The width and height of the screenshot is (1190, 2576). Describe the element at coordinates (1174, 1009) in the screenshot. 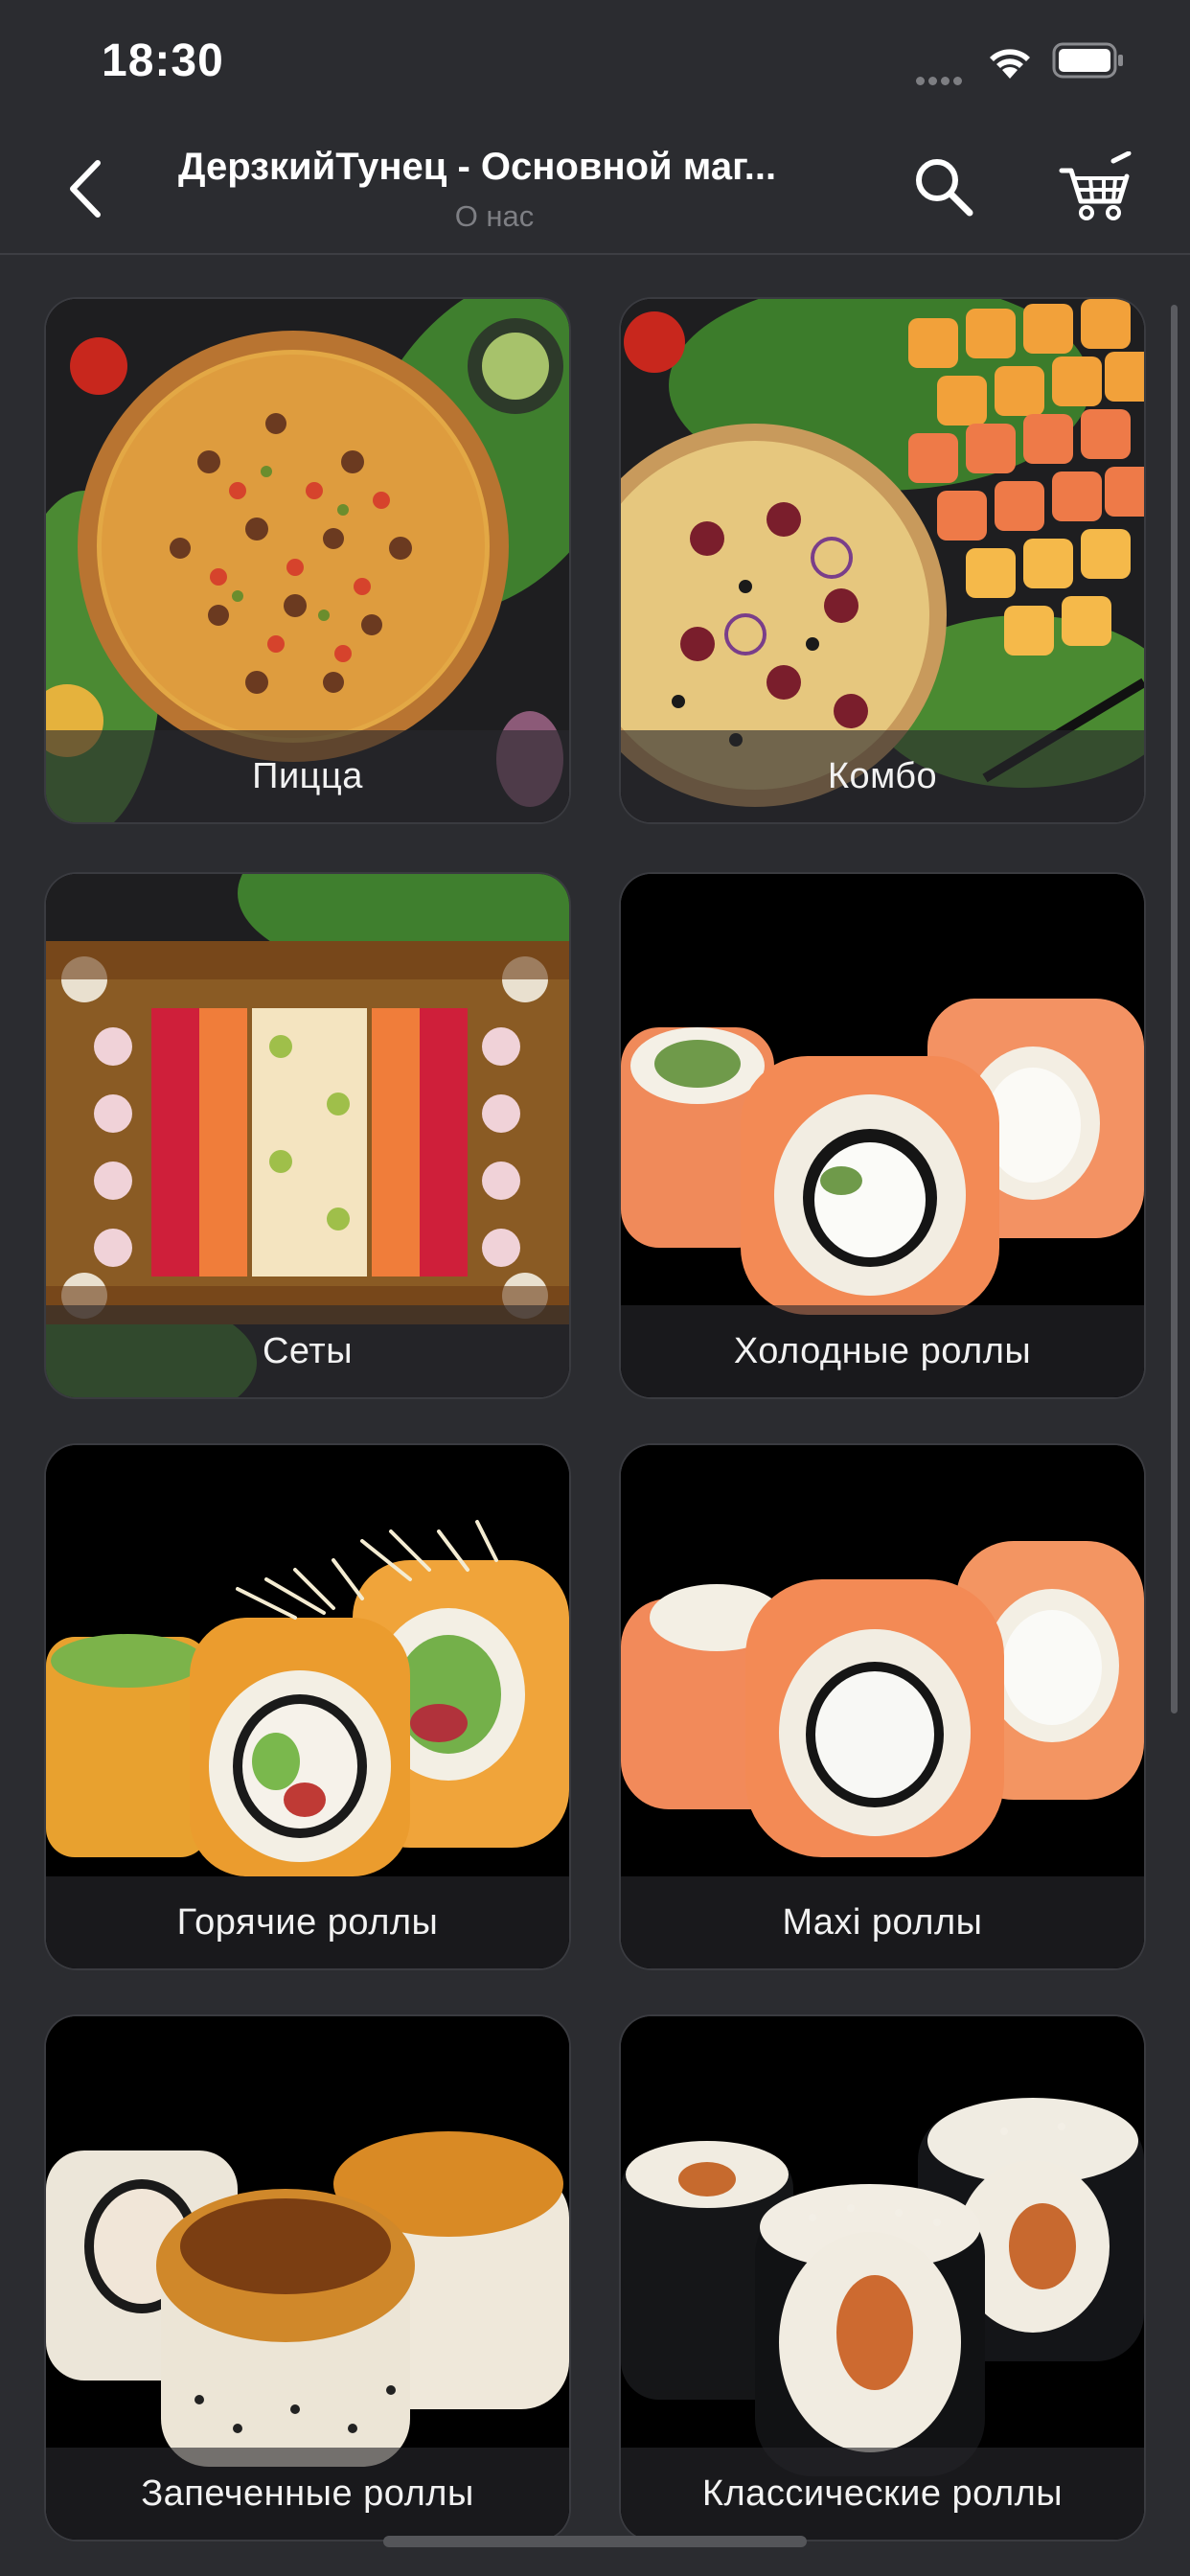

I see `scrollbar` at that location.